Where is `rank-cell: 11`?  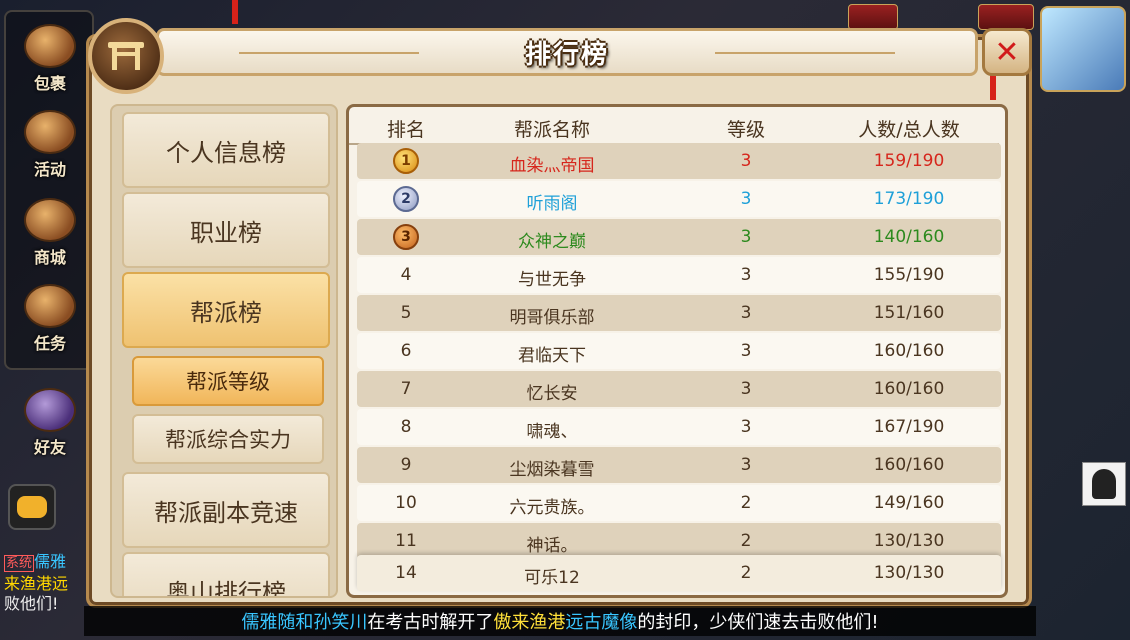
rank-cell: 11 is located at coordinates (406, 541).